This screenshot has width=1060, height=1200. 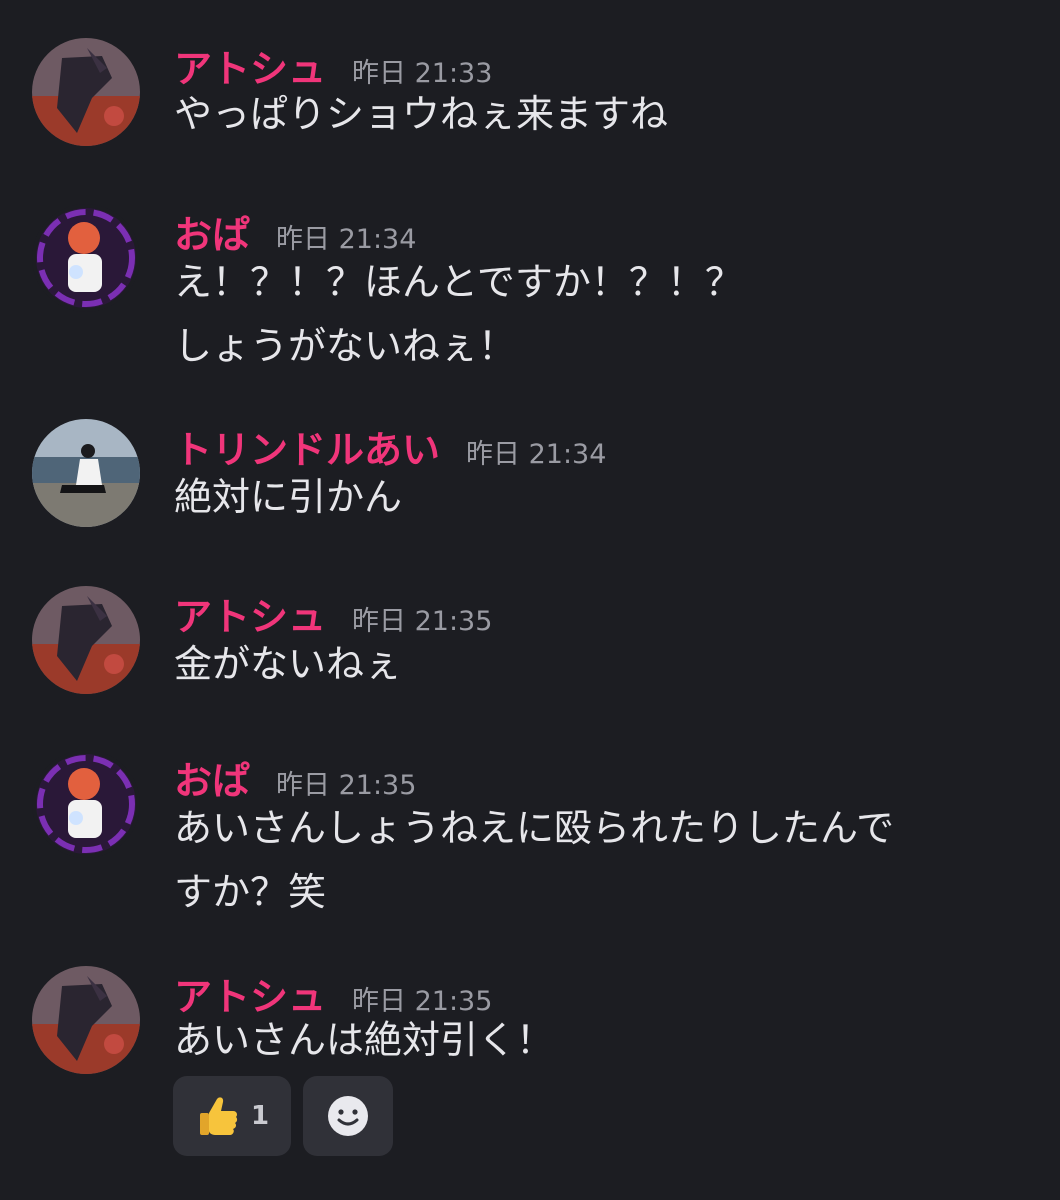 What do you see at coordinates (534, 828) in the screenshot?
I see `message-line: あいさんしょうねえに殴られたりしたんで` at bounding box center [534, 828].